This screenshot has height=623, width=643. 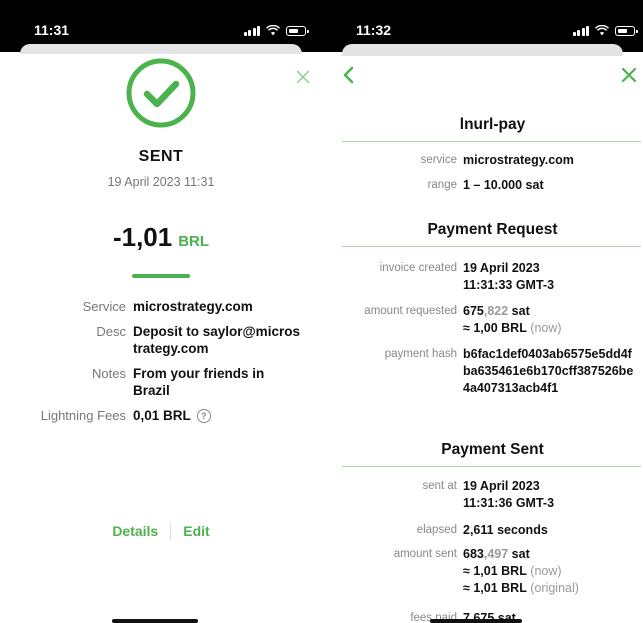 I want to click on info-label: Lightning Fees, so click(x=83, y=415).